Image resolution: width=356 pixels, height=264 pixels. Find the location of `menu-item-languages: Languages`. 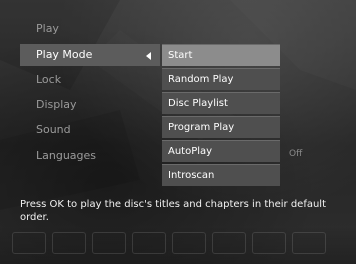

menu-item-languages: Languages is located at coordinates (90, 156).